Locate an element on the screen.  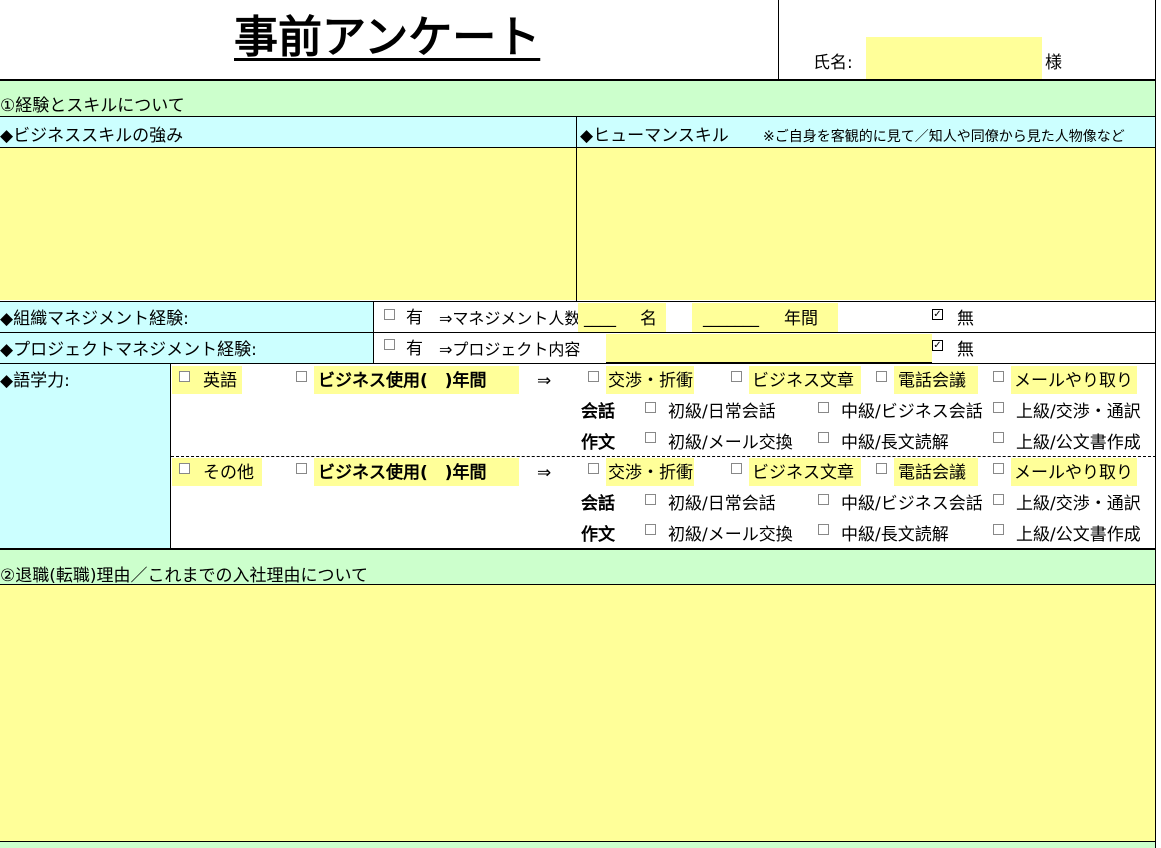
section1-header-label: ①経験とスキルについて is located at coordinates (92, 106).